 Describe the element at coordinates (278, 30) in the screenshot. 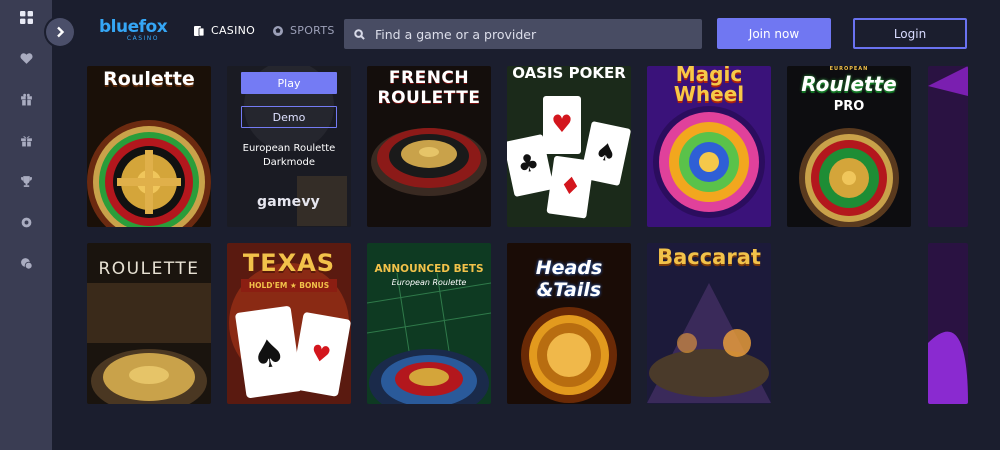

I see `ball-icon` at that location.